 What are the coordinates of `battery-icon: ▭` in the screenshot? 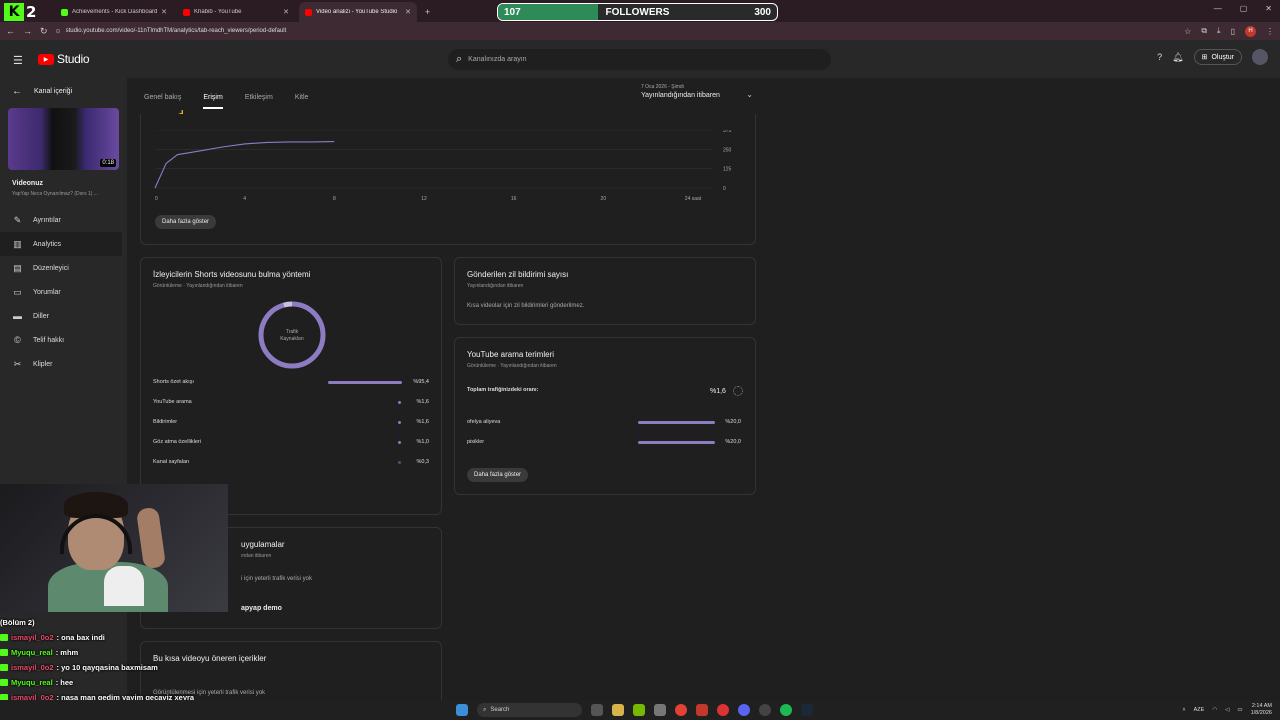 It's located at (1239, 710).